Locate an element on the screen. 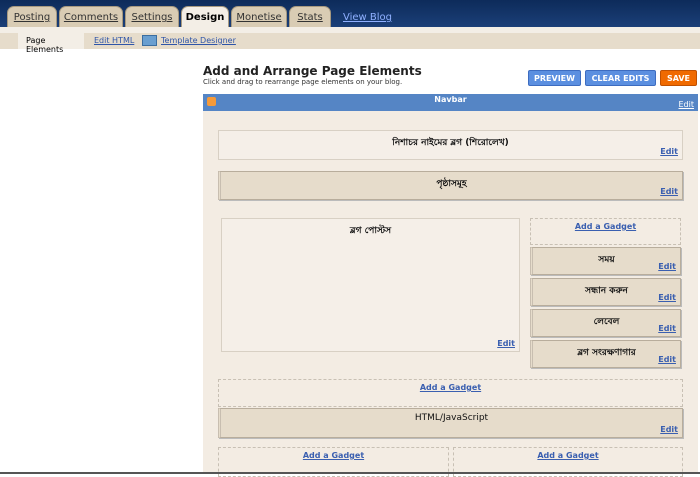 Image resolution: width=700 pixels, height=477 pixels. tab-stats: Stats is located at coordinates (310, 17).